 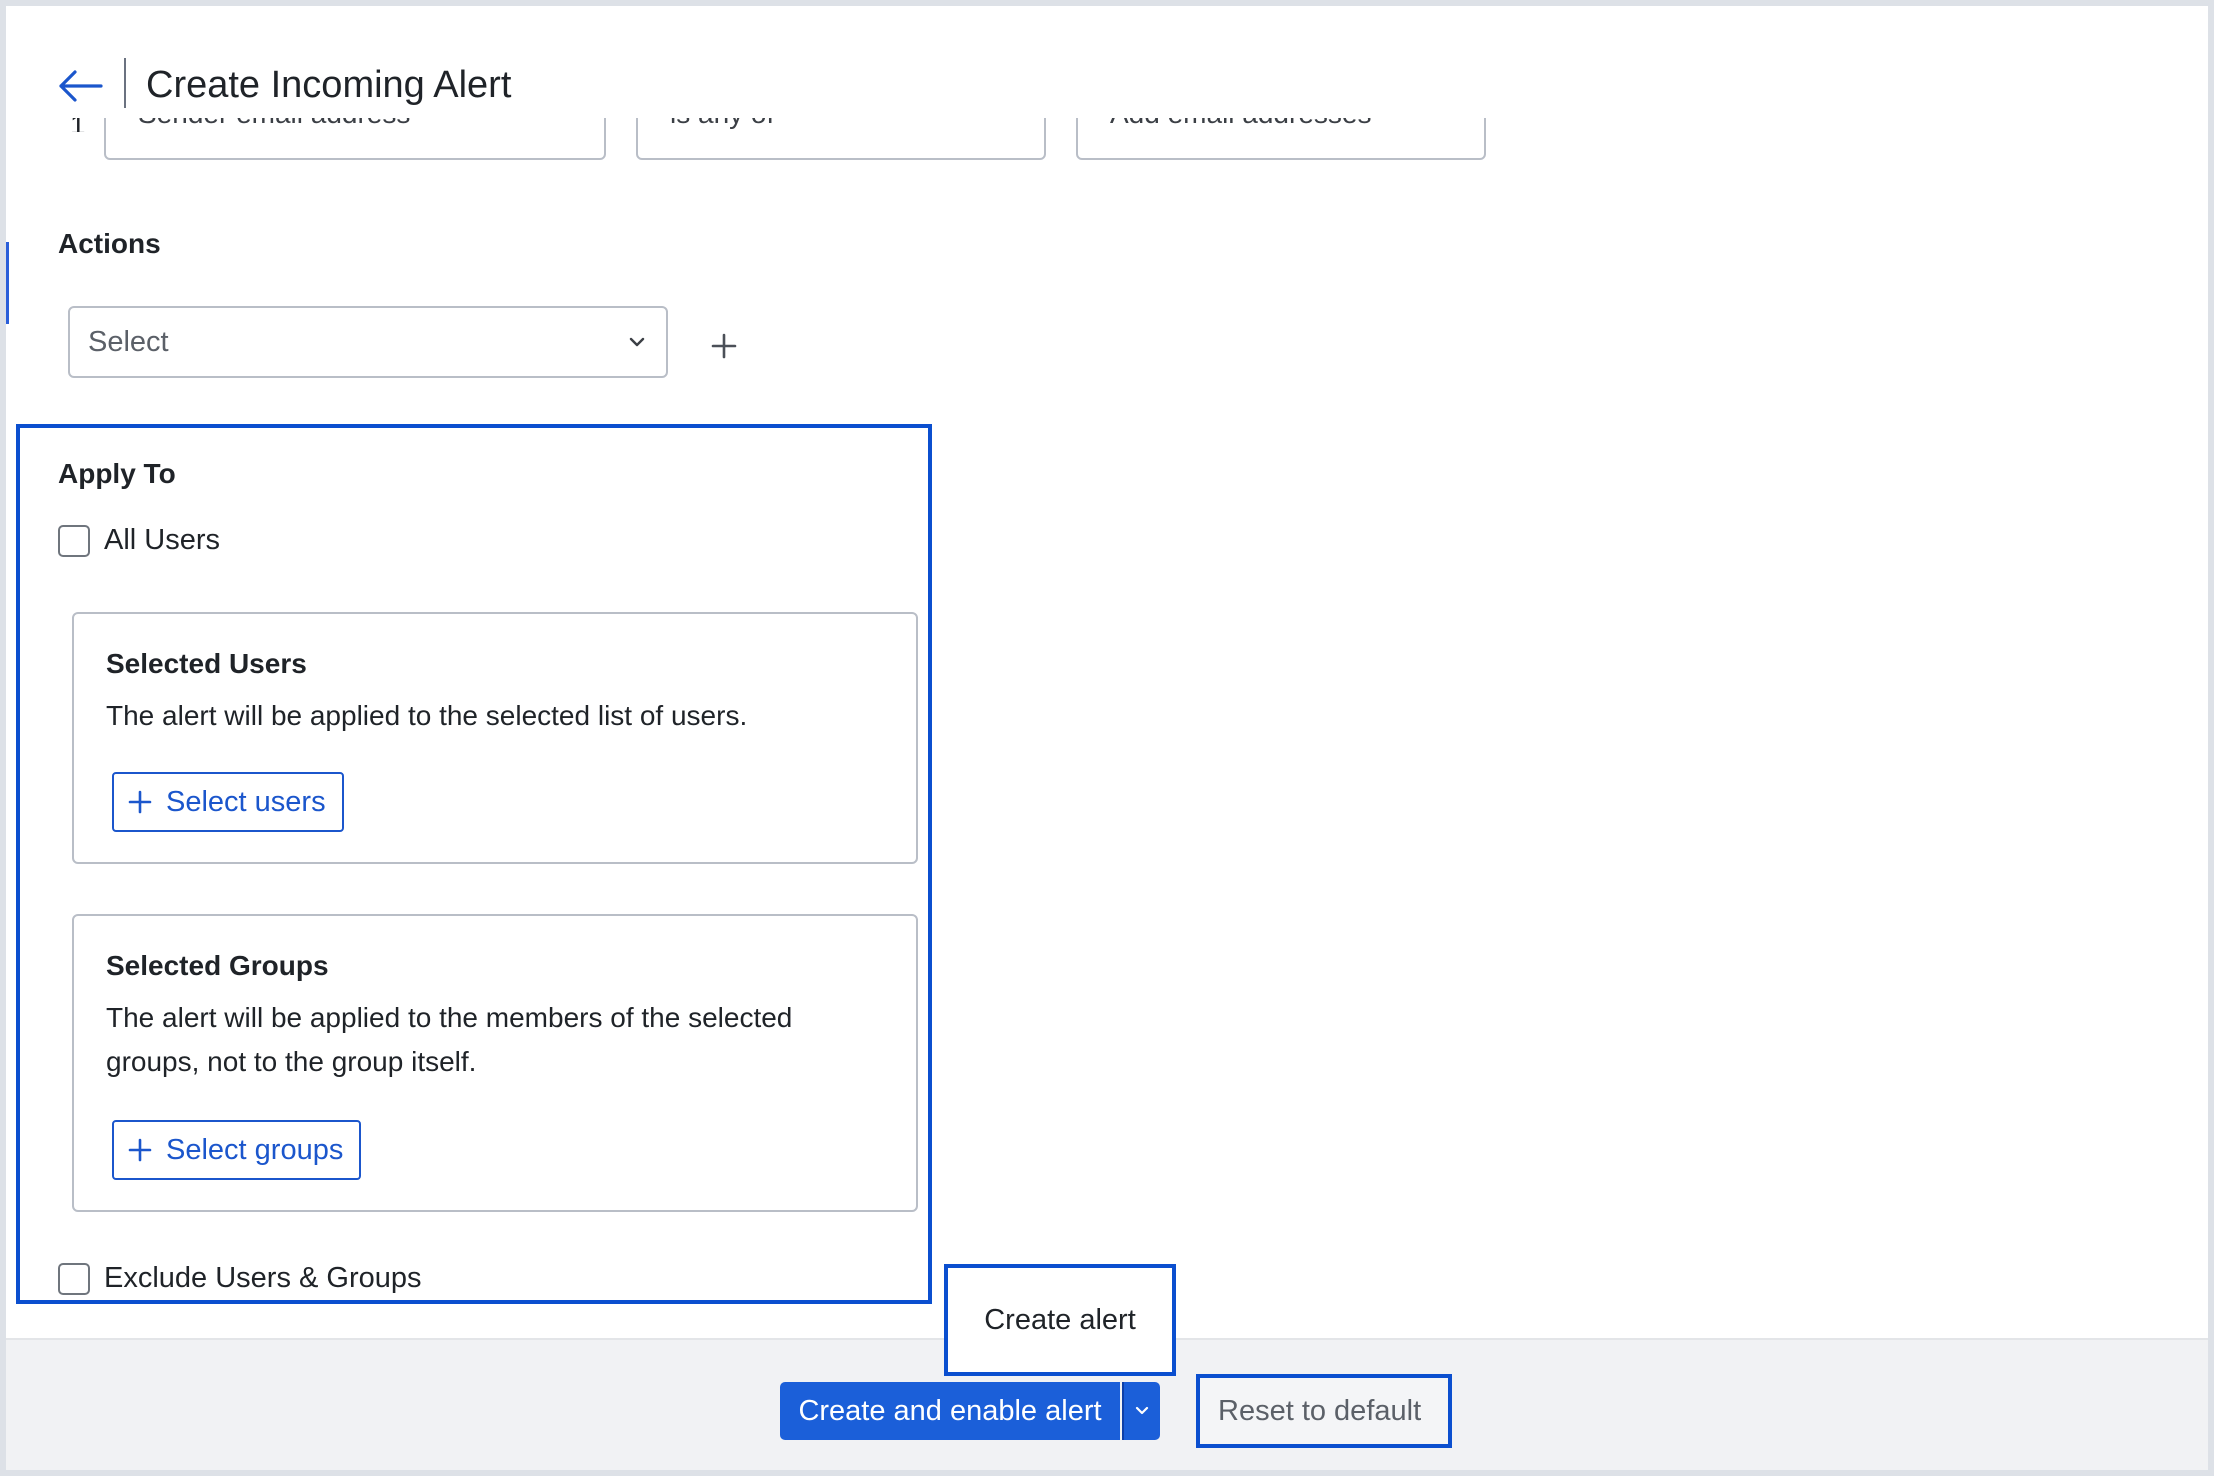 I want to click on all-users-checkbox-row: All Users, so click(x=139, y=540).